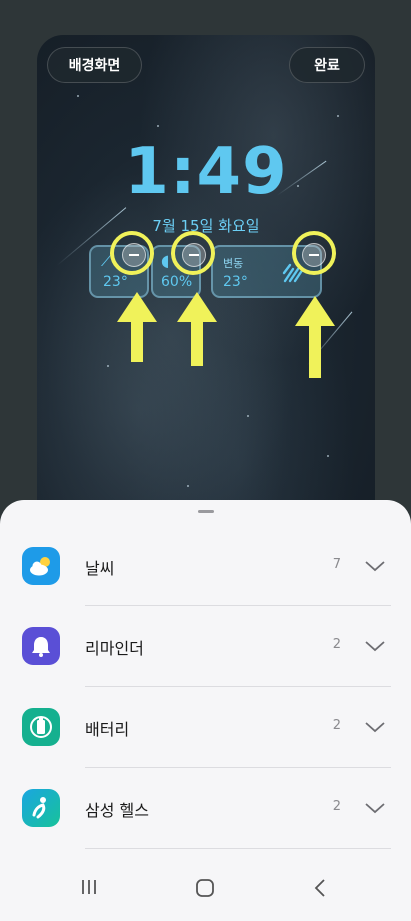  Describe the element at coordinates (320, 888) in the screenshot. I see `back-icon` at that location.